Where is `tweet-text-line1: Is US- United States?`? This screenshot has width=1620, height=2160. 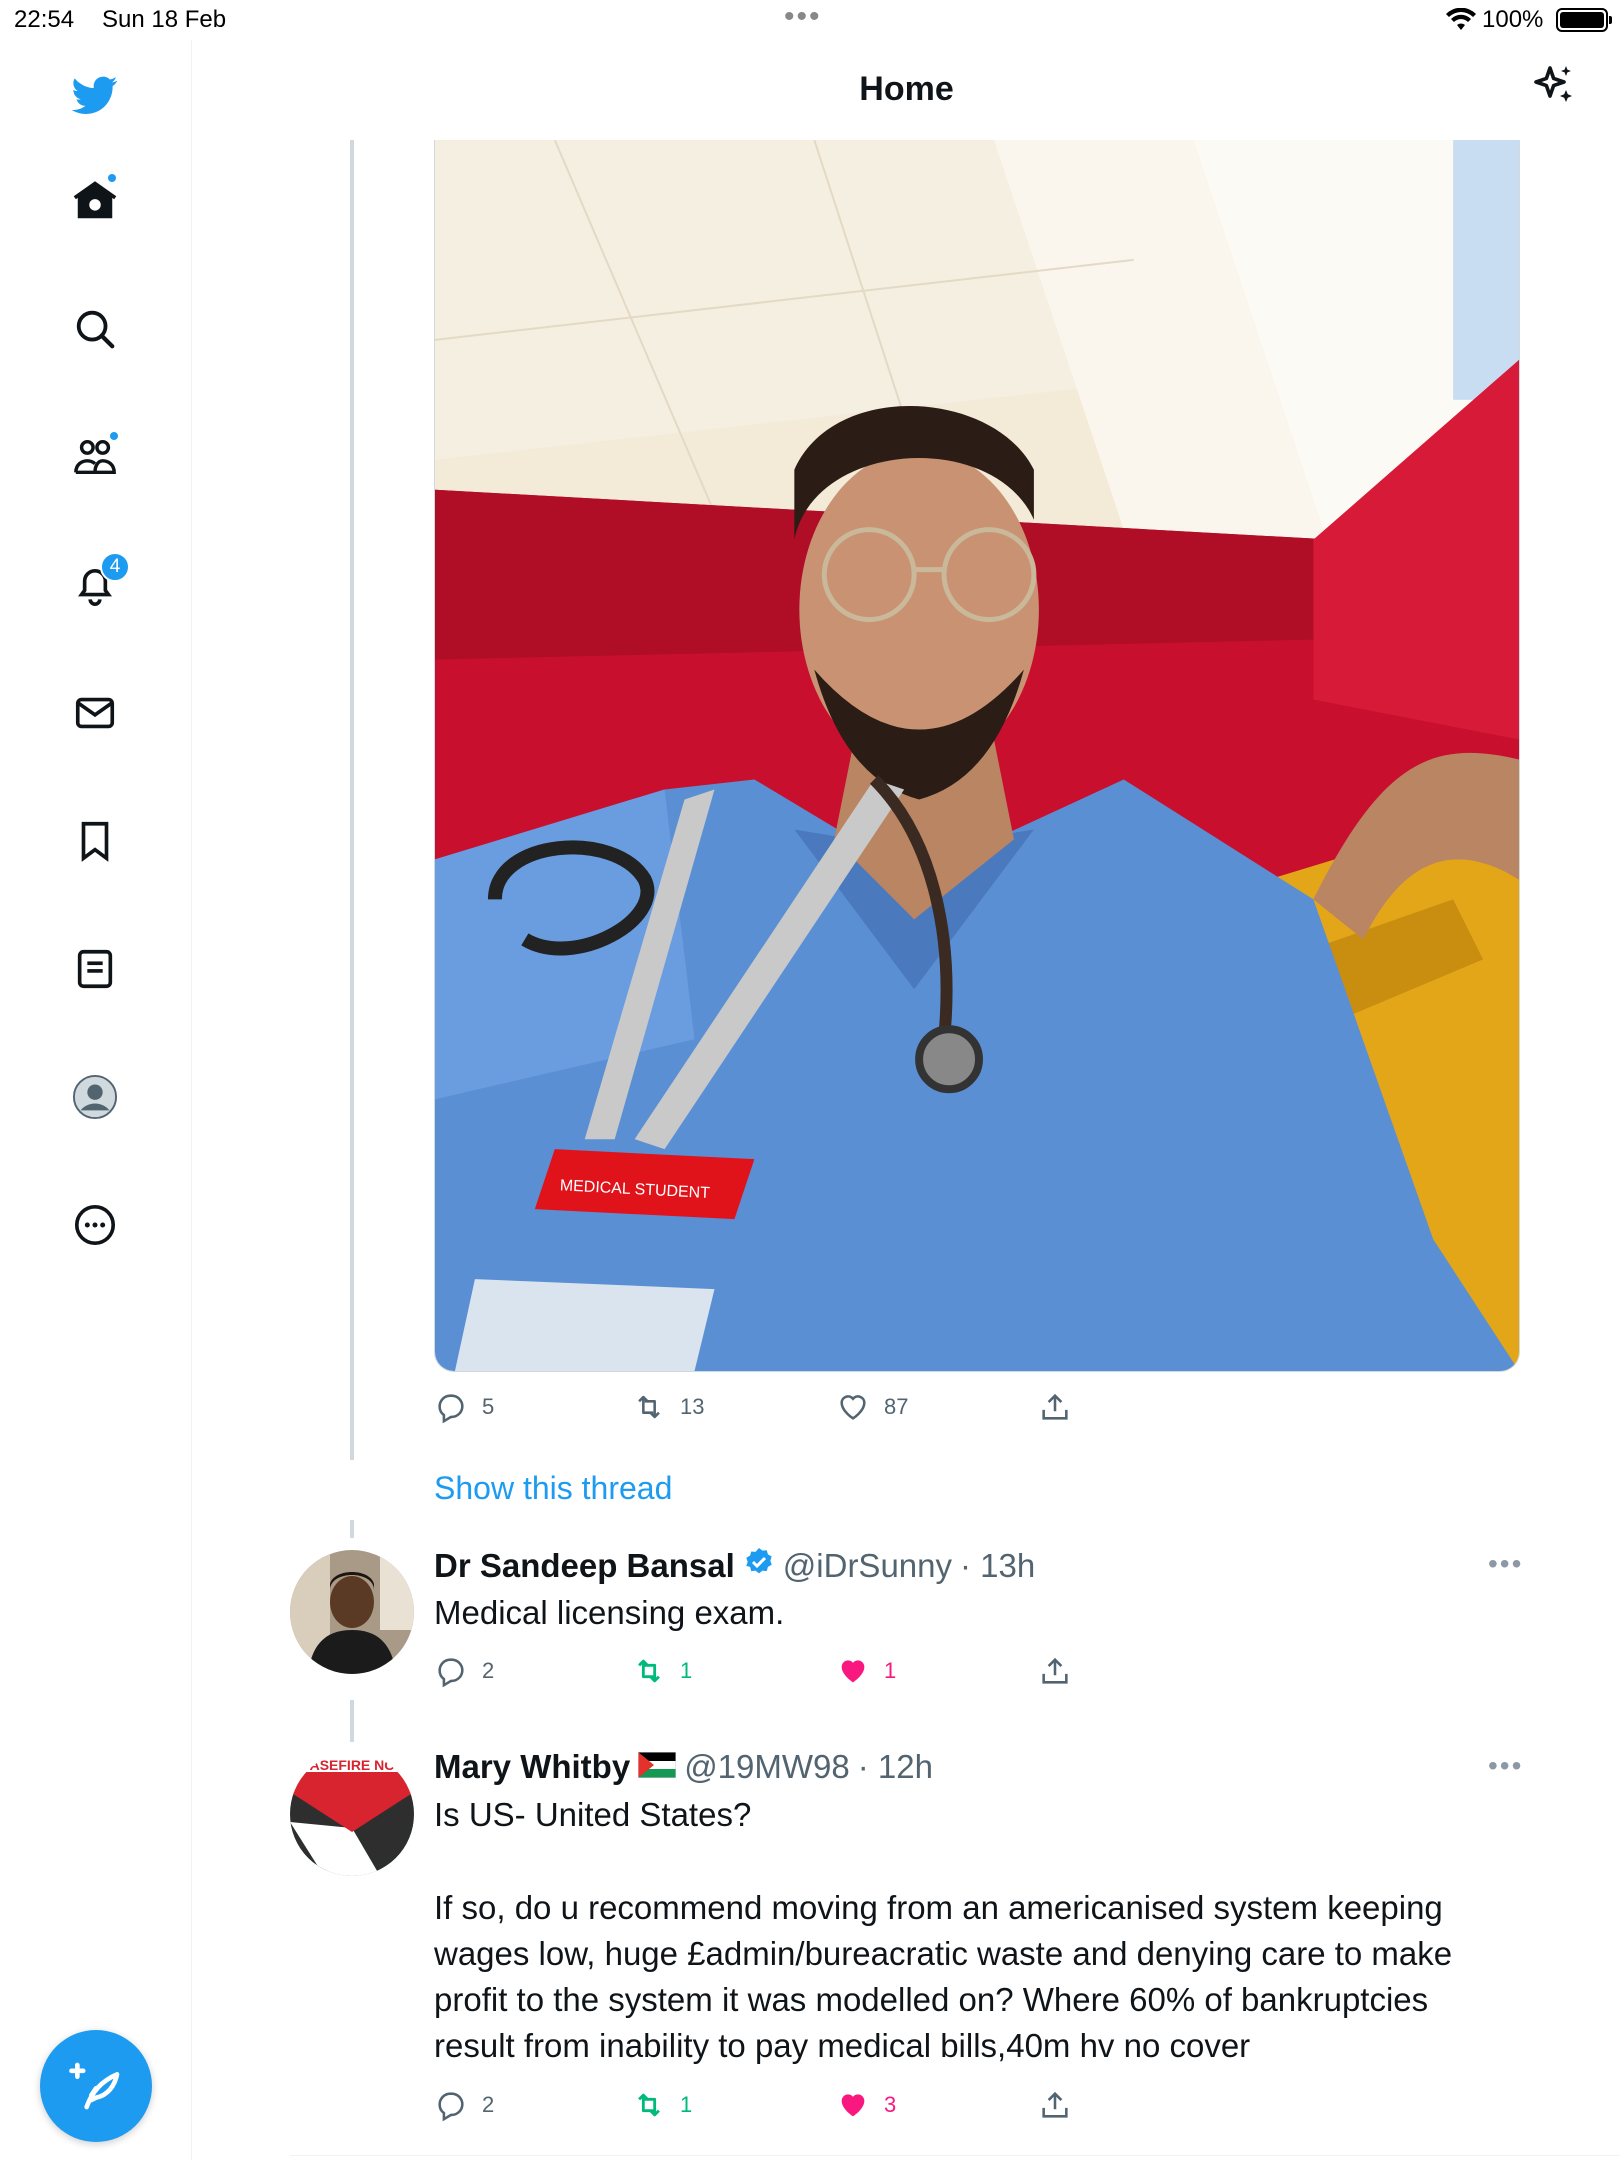 tweet-text-line1: Is US- United States? is located at coordinates (593, 1814).